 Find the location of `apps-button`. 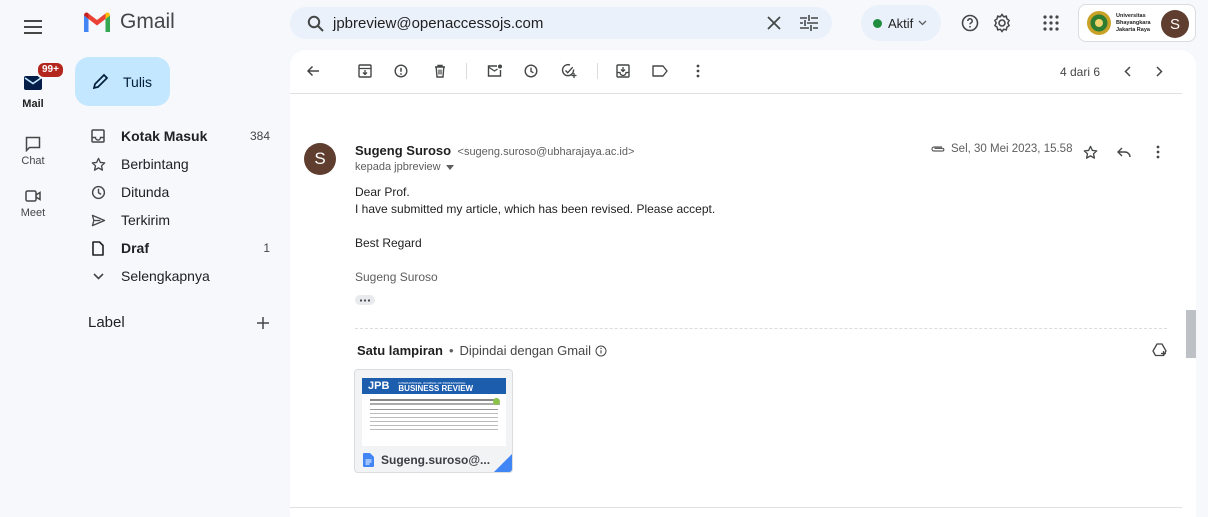

apps-button is located at coordinates (1051, 23).